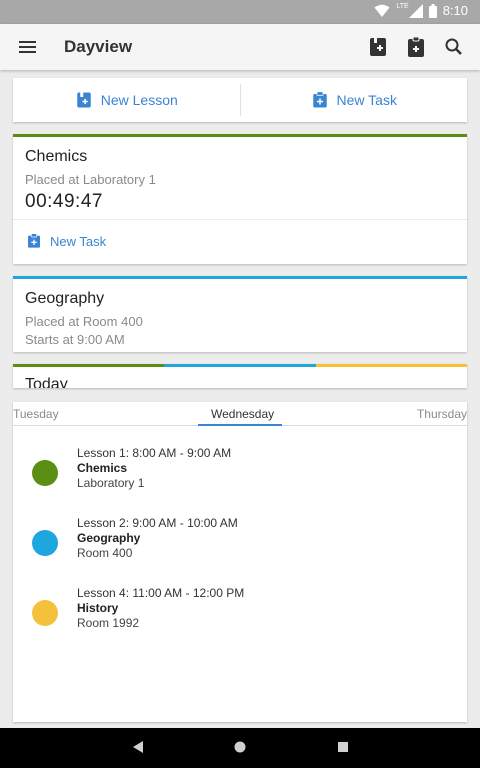 Image resolution: width=480 pixels, height=768 pixels. I want to click on day-tabs: Tuesday Wednesday Thursday, so click(240, 414).